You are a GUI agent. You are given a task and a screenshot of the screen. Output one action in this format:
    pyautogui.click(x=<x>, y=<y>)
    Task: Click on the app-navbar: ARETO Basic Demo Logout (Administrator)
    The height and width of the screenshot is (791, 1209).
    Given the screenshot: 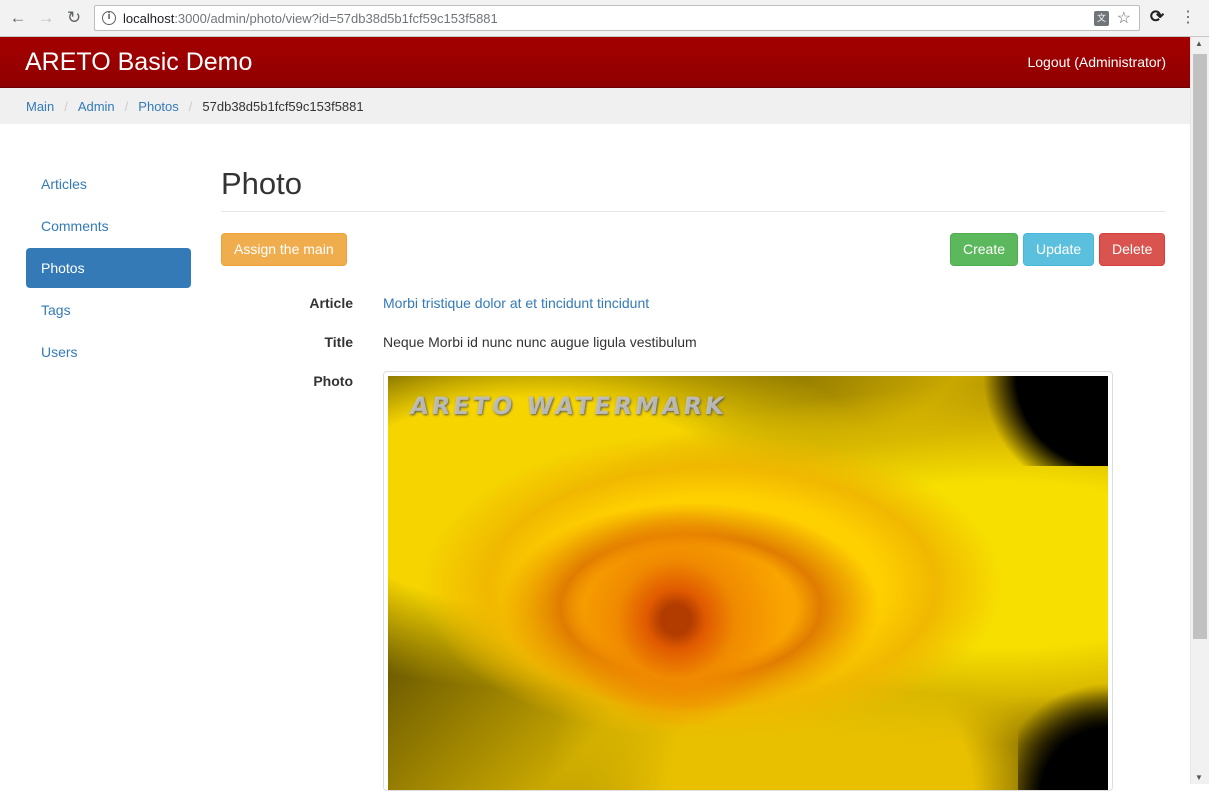 What is the action you would take?
    pyautogui.click(x=595, y=62)
    